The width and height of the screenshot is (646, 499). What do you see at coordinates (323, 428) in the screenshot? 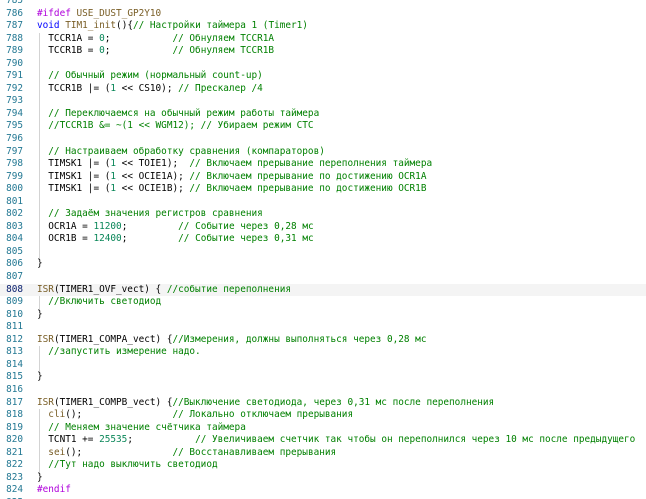
I see `code-line: 819 // Меняем значение счётчика таймера` at bounding box center [323, 428].